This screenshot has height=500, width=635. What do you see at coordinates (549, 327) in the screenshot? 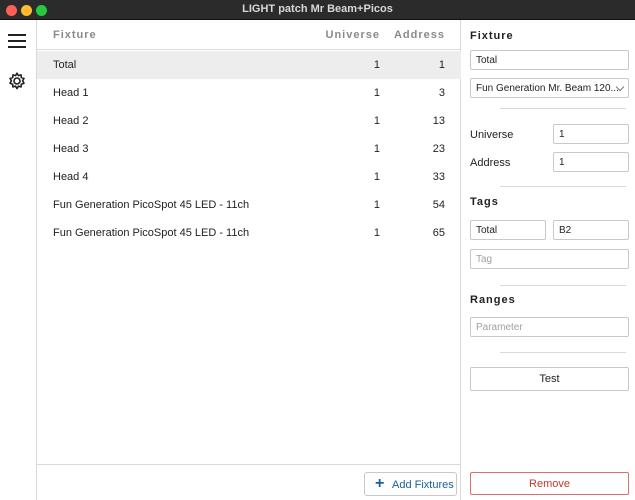
I see `parameter-input: Parameter` at bounding box center [549, 327].